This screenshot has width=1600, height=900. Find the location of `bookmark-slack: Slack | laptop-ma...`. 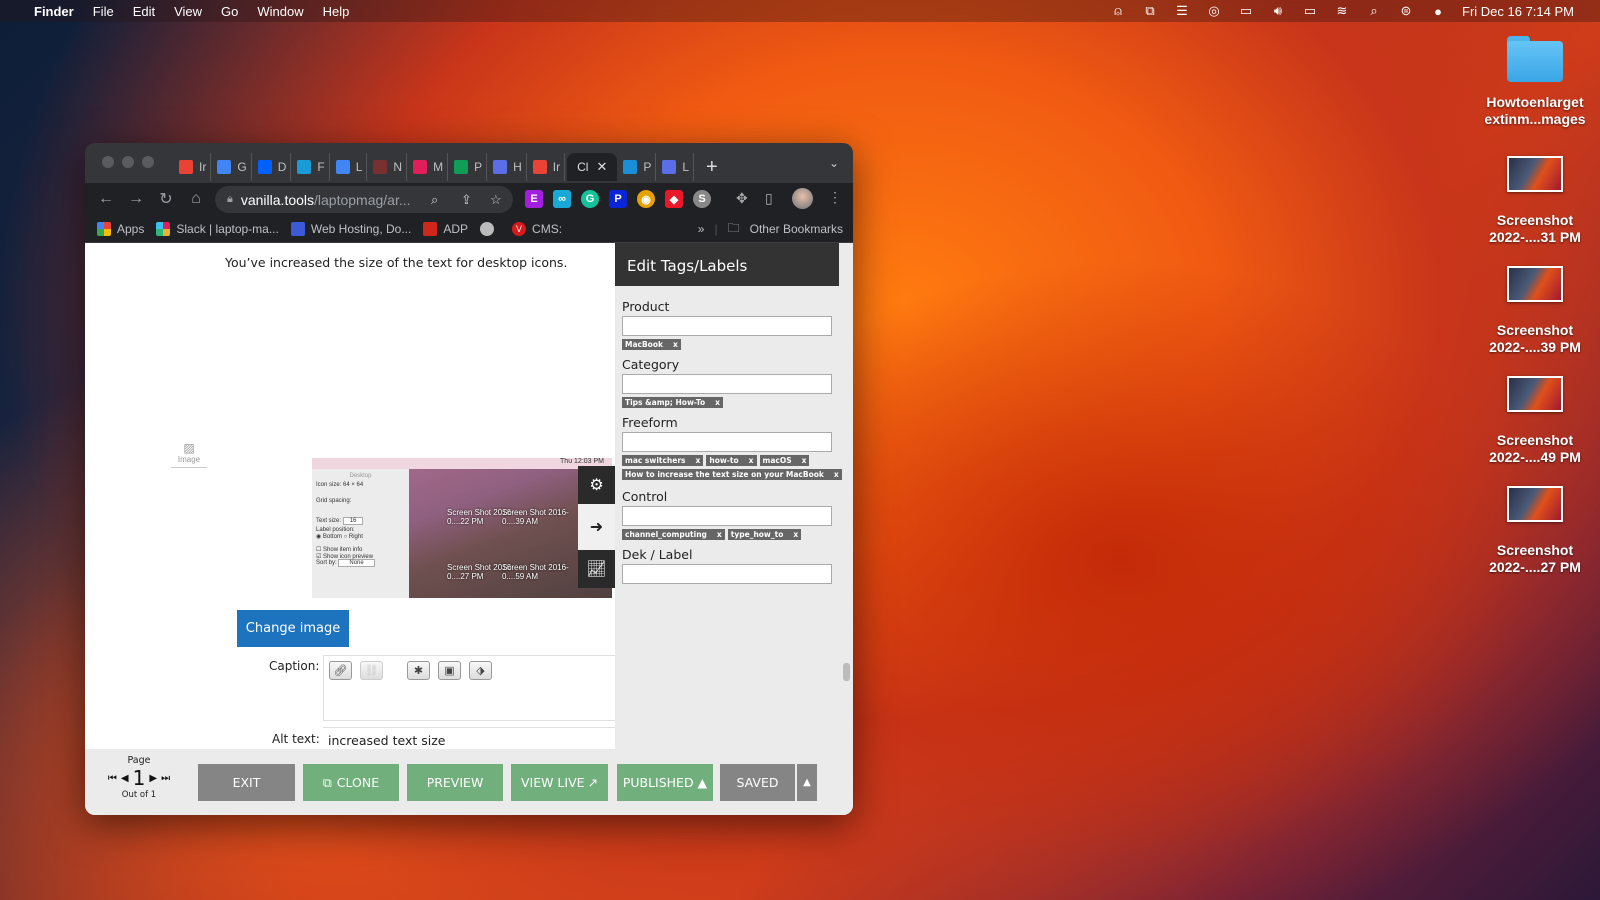

bookmark-slack: Slack | laptop-ma... is located at coordinates (217, 228).